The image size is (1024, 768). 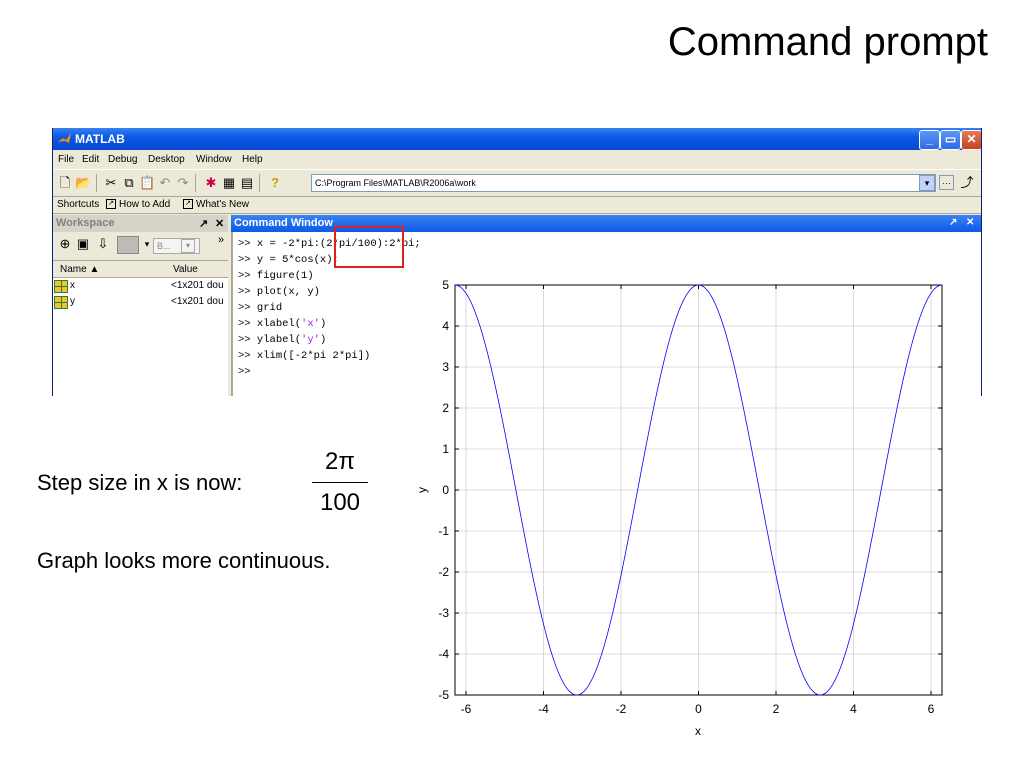 I want to click on continuous-caption: Graph looks more continuous., so click(x=184, y=560).